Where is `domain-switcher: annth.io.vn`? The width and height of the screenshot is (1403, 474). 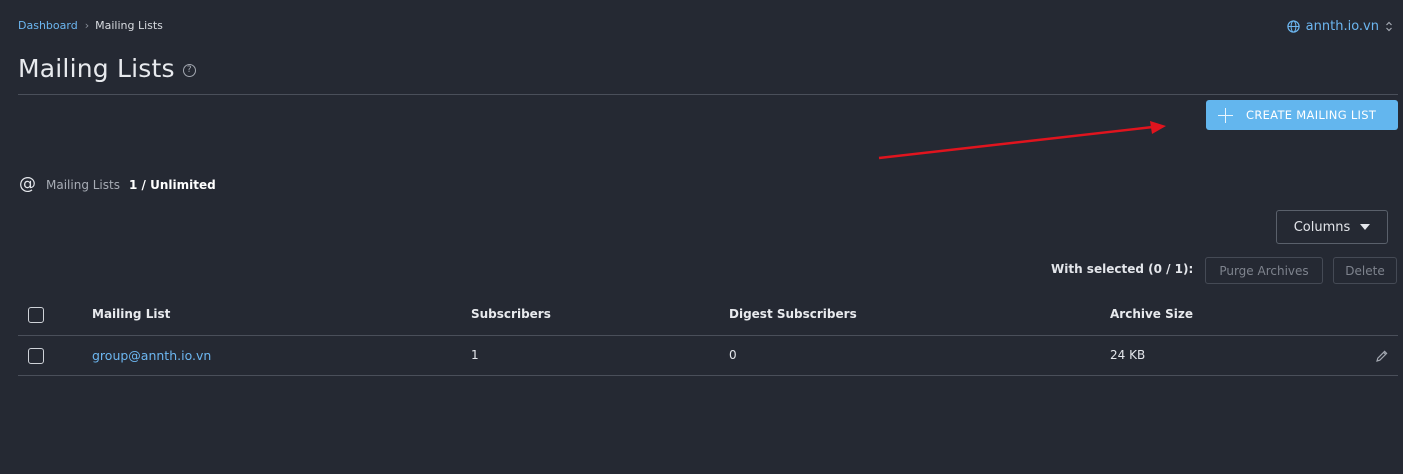 domain-switcher: annth.io.vn is located at coordinates (1339, 26).